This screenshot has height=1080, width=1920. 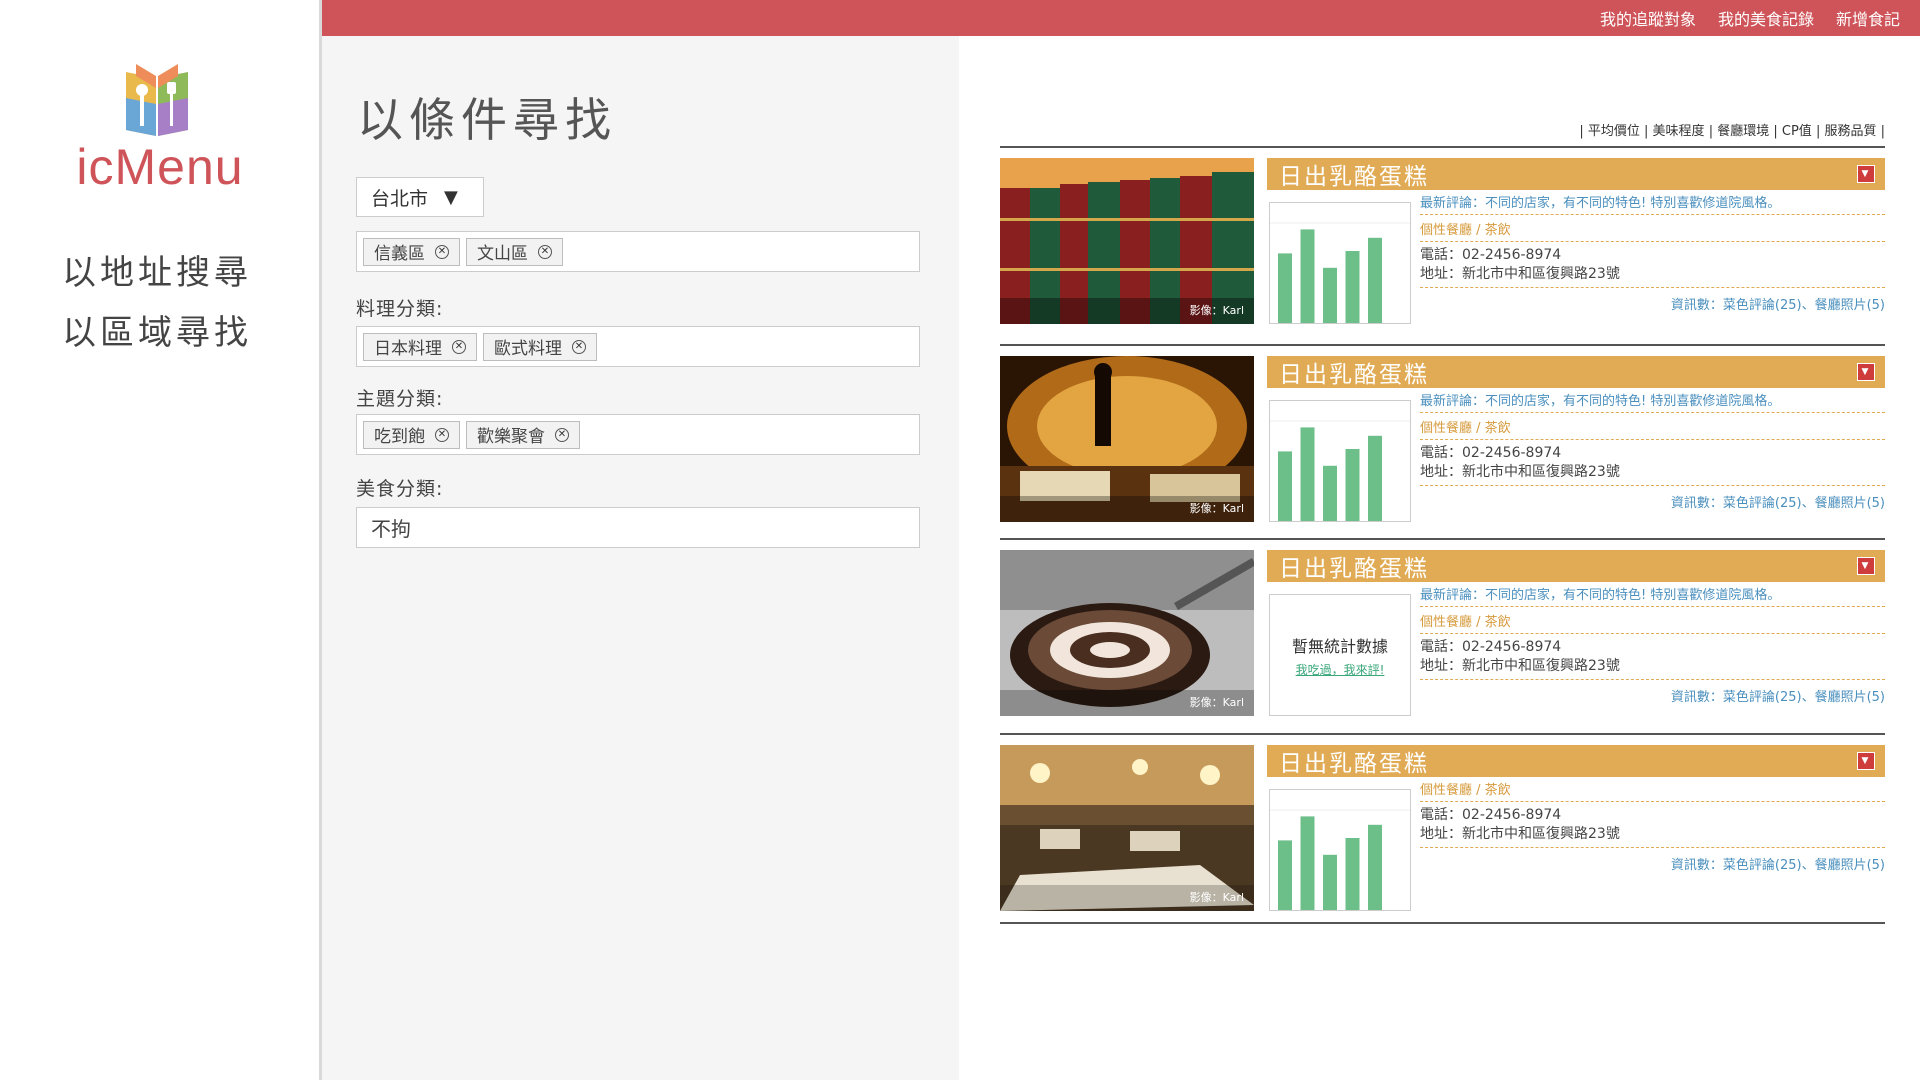 I want to click on tag-theme: 吃到飽 ✕, so click(x=411, y=434).